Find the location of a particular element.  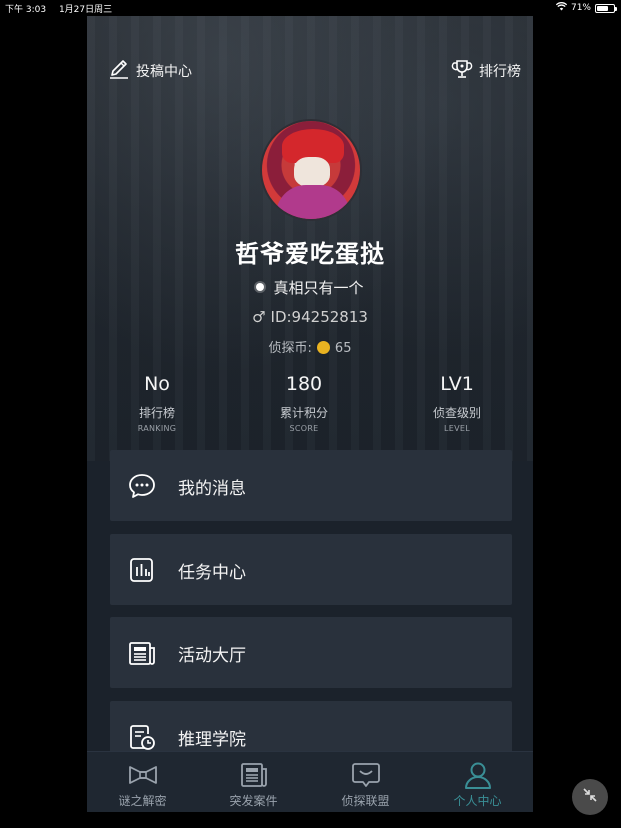

menu-item-events: 活动大厅 is located at coordinates (311, 652).